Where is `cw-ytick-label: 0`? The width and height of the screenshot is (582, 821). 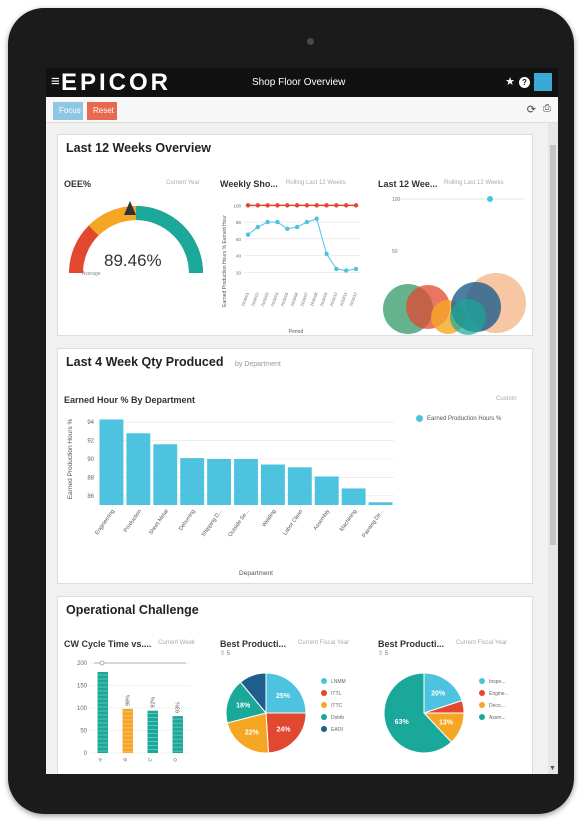 cw-ytick-label: 0 is located at coordinates (86, 754).